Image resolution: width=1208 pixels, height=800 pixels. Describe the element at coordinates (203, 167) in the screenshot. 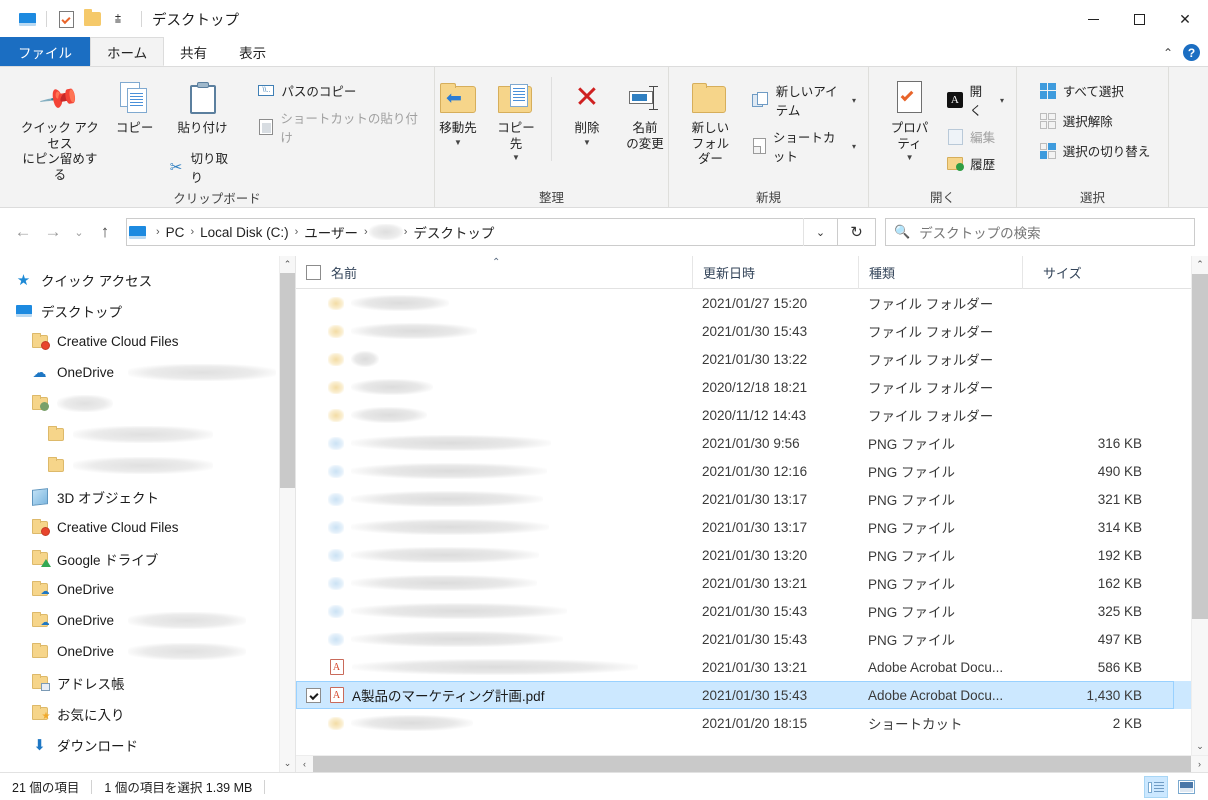

I see `cut-button: ✂ 切り取り` at that location.